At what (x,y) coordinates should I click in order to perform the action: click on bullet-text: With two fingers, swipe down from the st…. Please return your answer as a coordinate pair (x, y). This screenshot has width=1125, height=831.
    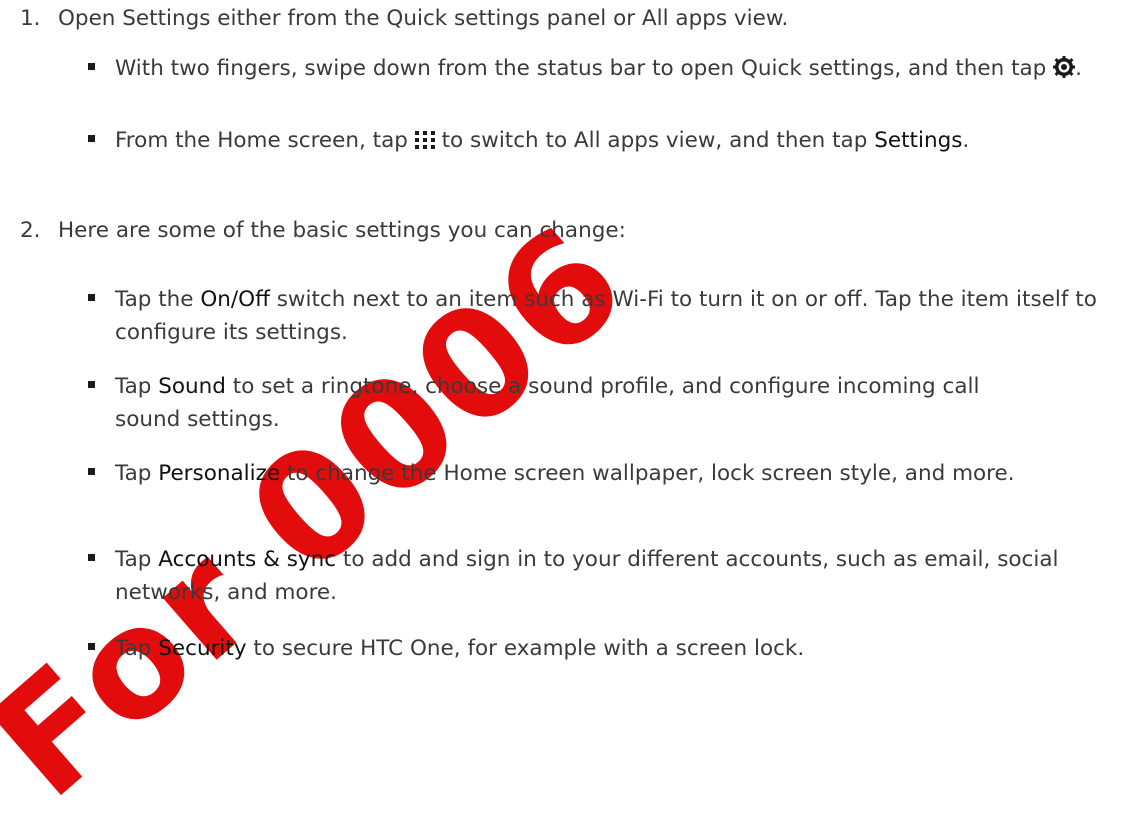
    Looking at the image, I should click on (581, 68).